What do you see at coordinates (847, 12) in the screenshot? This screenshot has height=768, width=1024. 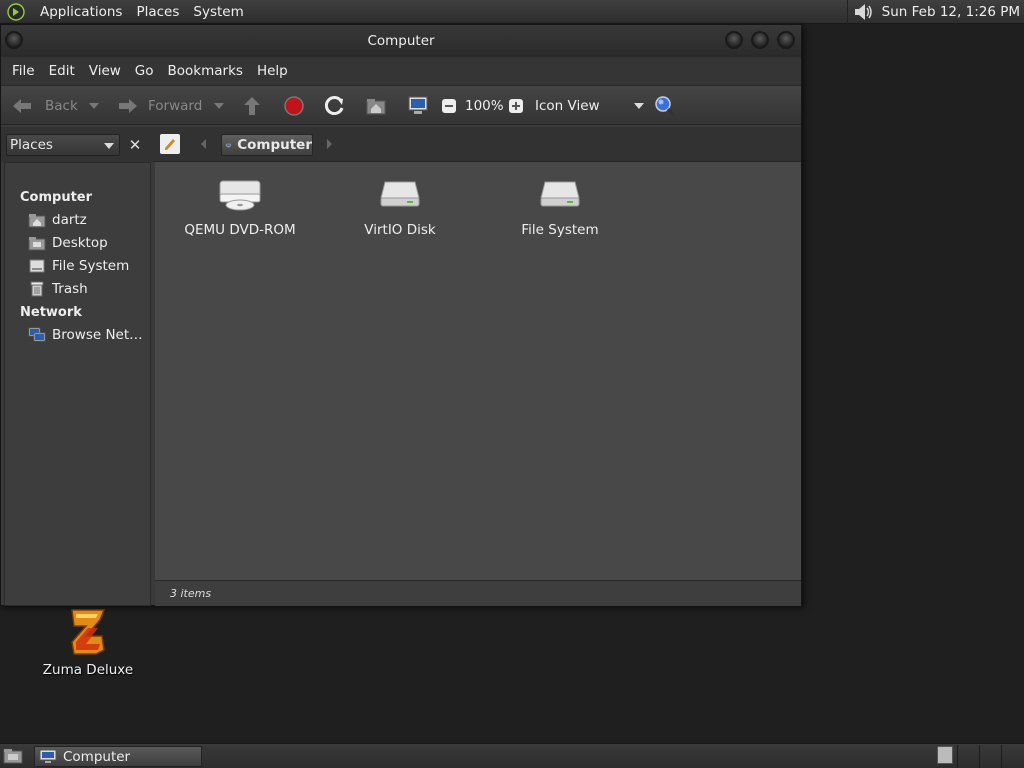 I see `tray-separator` at bounding box center [847, 12].